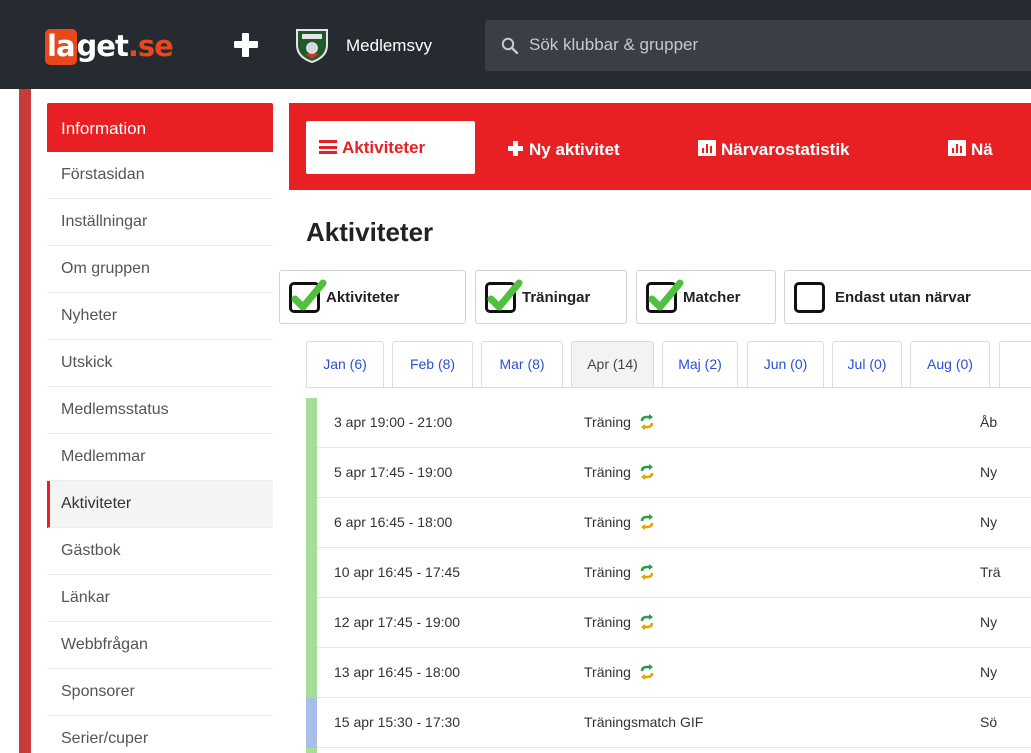  What do you see at coordinates (102, 46) in the screenshot?
I see `logo-part-get: get` at bounding box center [102, 46].